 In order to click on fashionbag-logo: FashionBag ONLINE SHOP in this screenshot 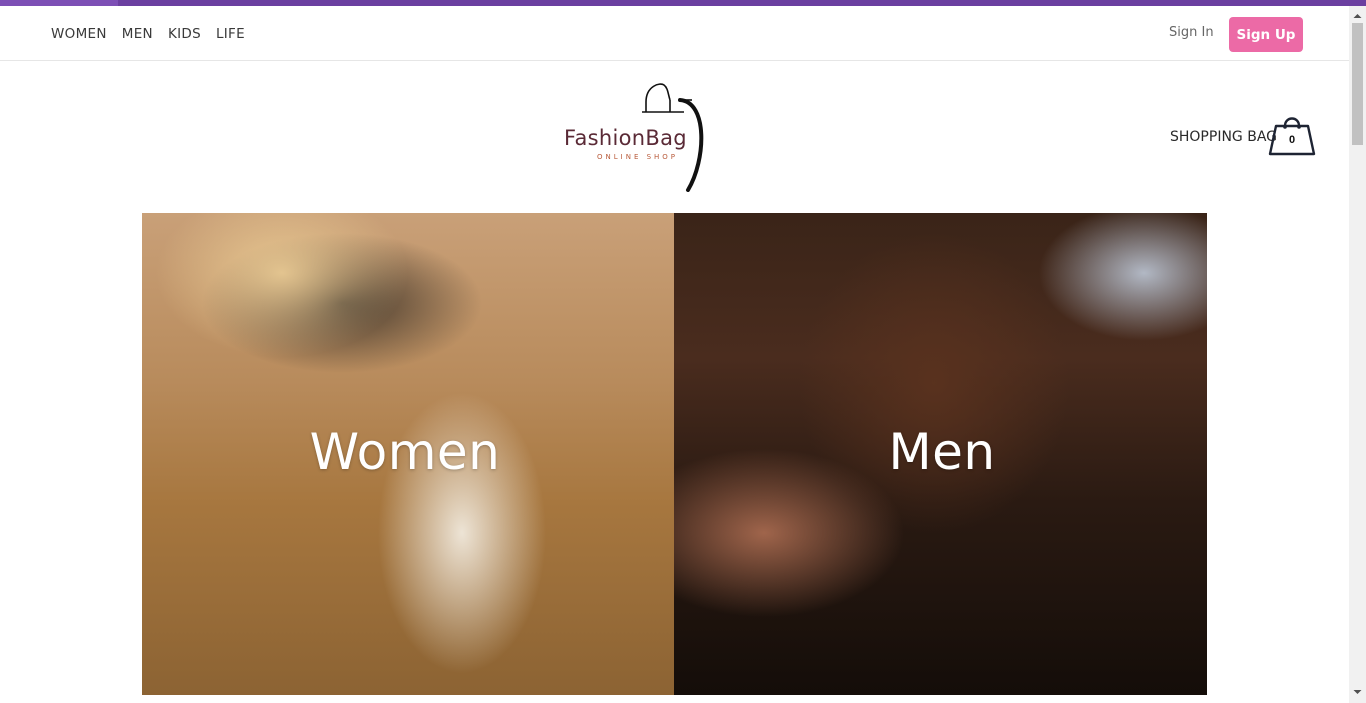, I will do `click(635, 136)`.